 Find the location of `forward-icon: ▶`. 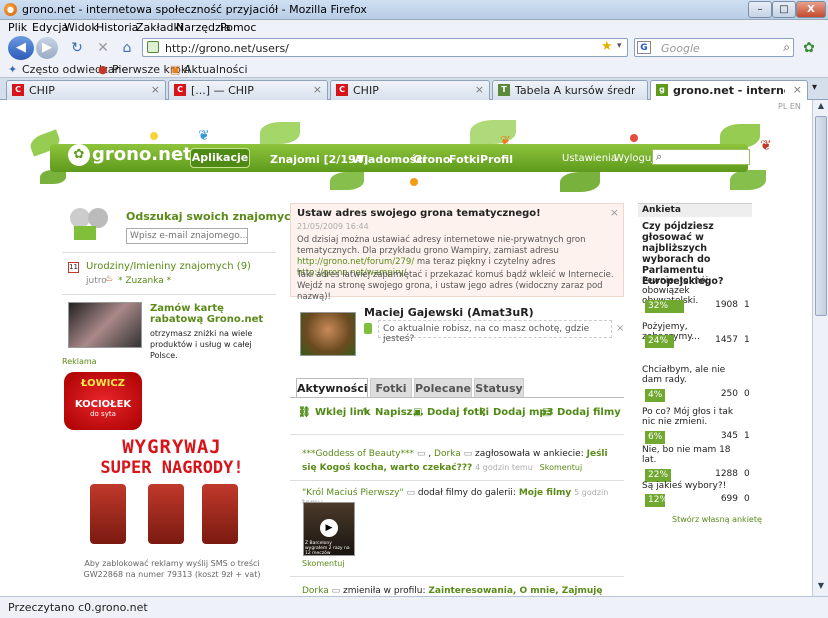

forward-icon: ▶ is located at coordinates (47, 48).